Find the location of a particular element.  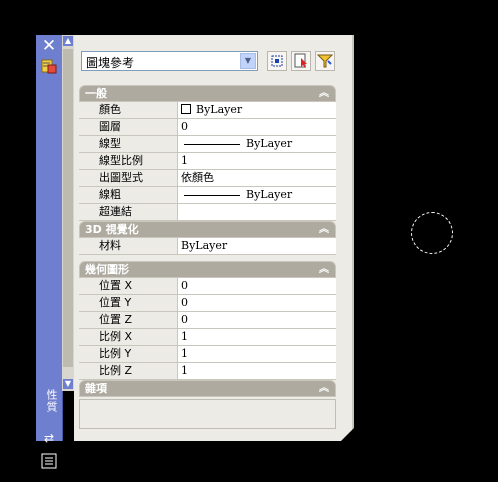

quick-select-button is located at coordinates (325, 61).